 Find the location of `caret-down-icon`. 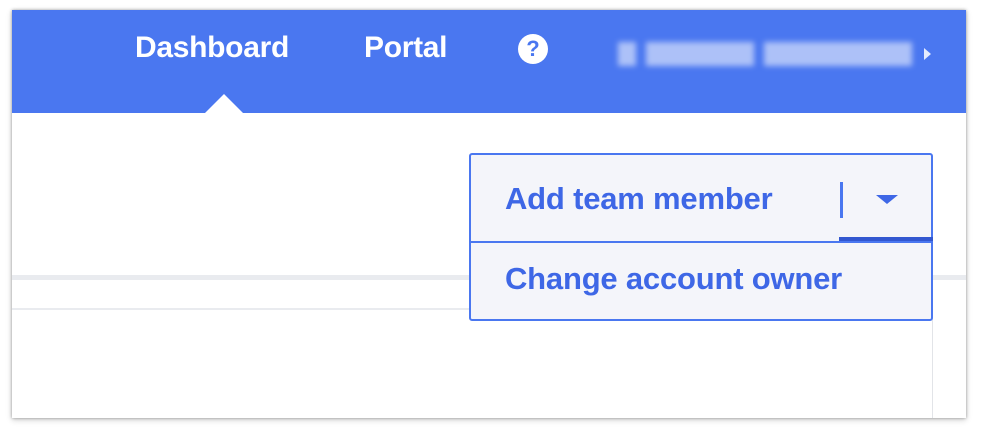

caret-down-icon is located at coordinates (887, 199).